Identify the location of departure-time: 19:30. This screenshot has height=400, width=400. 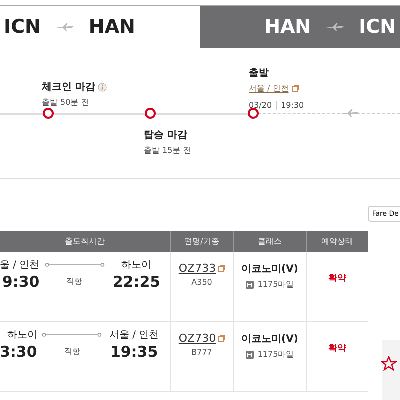
(290, 105).